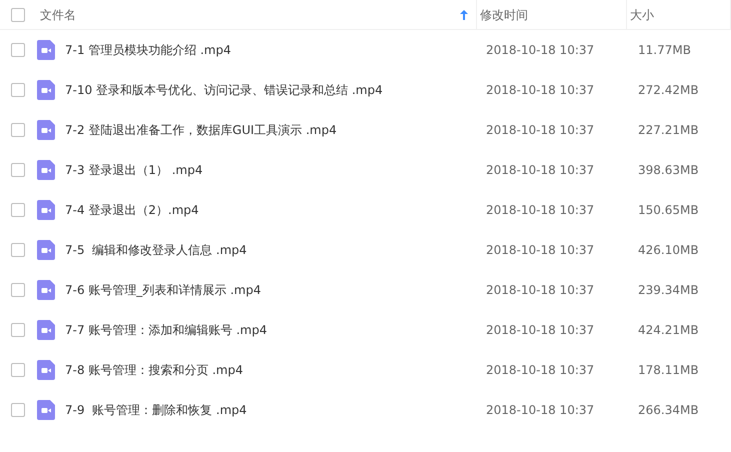  What do you see at coordinates (132, 210) in the screenshot?
I see `file-name: 7-4 登录退出（2）.mp4` at bounding box center [132, 210].